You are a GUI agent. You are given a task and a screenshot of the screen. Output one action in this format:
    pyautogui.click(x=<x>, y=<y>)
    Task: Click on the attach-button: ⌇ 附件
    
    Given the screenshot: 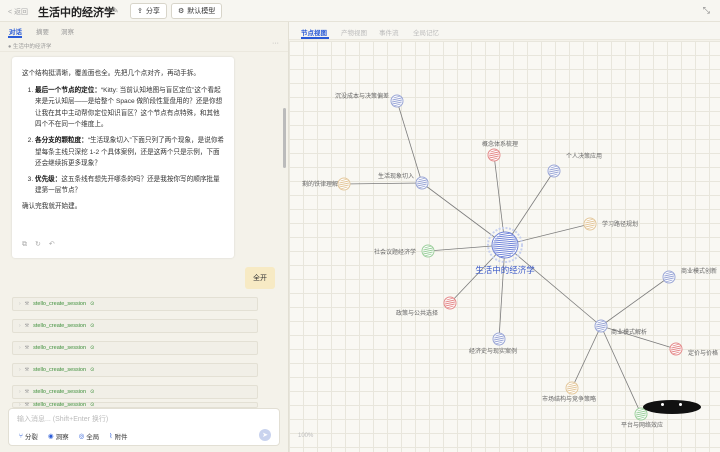 What is the action you would take?
    pyautogui.click(x=118, y=436)
    